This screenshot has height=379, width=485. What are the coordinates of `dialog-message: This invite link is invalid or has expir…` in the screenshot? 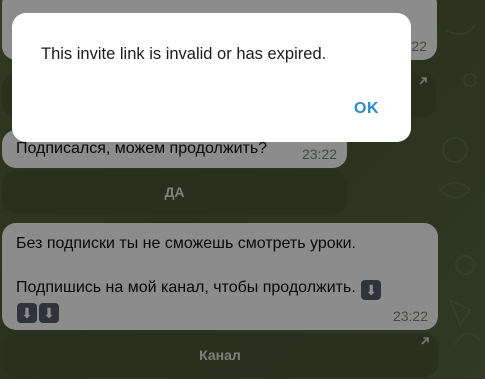 It's located at (184, 54).